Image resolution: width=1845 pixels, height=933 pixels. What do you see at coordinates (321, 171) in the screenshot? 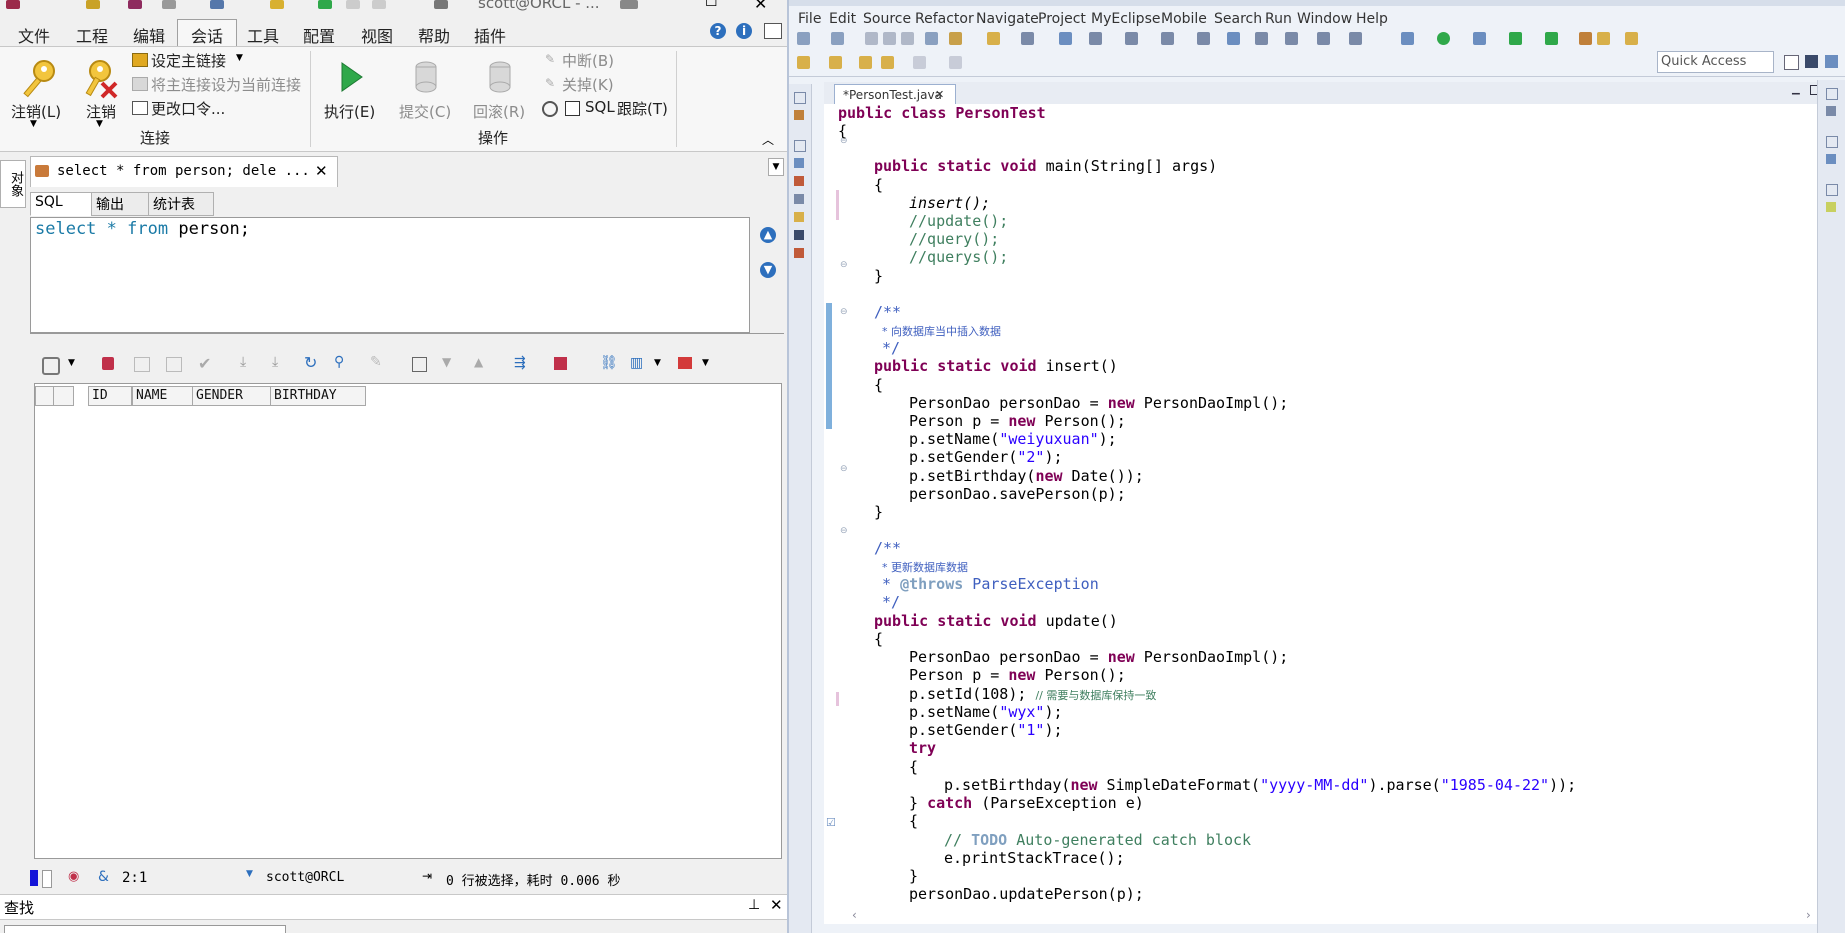
I see `close-tab-icon: ✕` at bounding box center [321, 171].